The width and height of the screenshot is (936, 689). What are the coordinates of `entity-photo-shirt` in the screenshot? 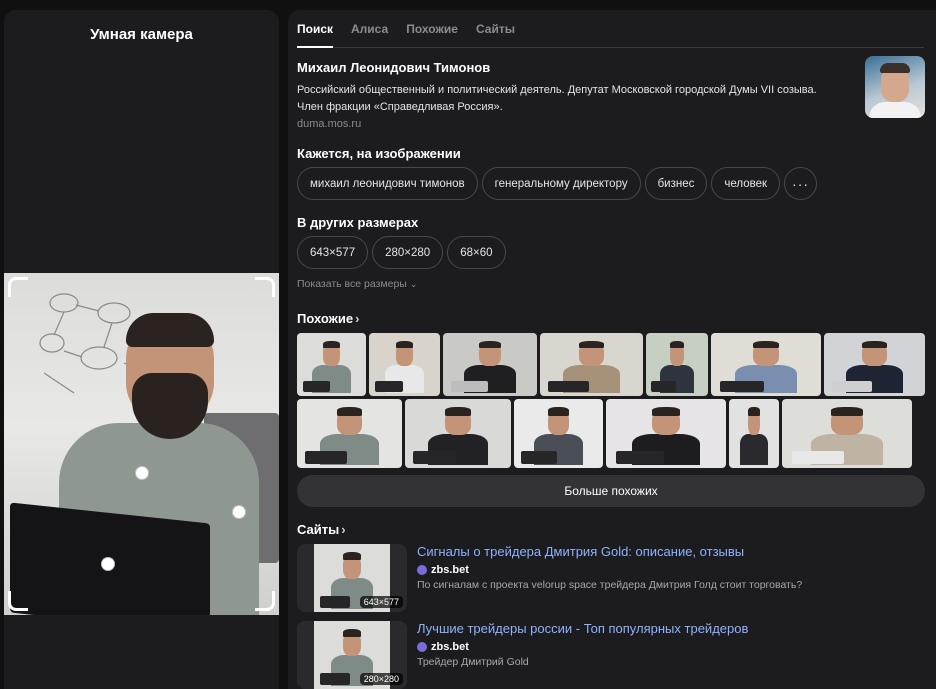 It's located at (895, 110).